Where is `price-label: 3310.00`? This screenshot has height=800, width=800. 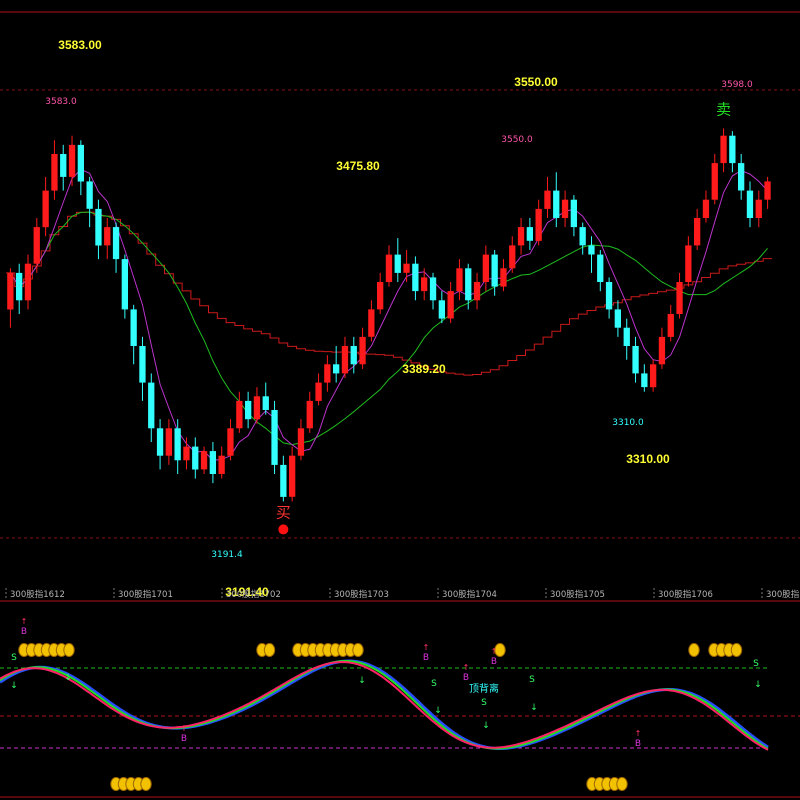
price-label: 3310.00 is located at coordinates (648, 459).